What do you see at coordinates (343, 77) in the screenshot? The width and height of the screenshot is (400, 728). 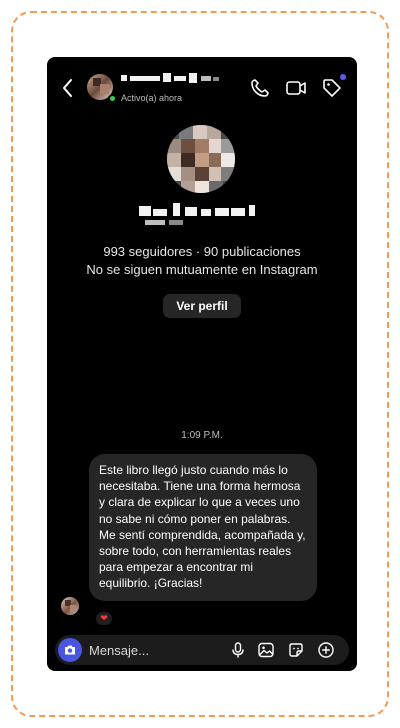 I see `notification-dot` at bounding box center [343, 77].